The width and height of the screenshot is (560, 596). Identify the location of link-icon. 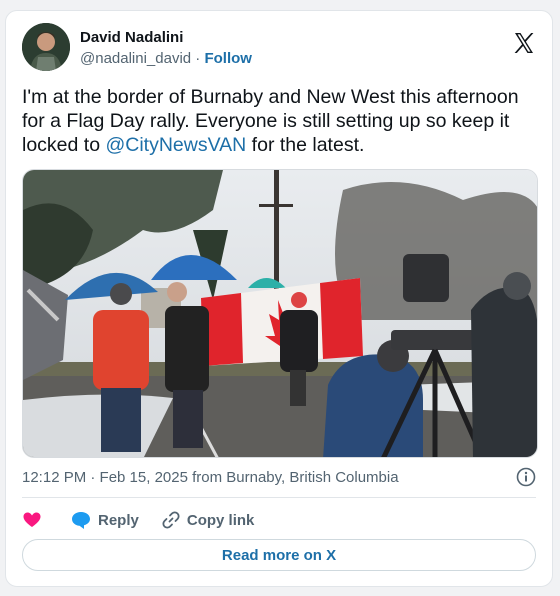
(171, 520).